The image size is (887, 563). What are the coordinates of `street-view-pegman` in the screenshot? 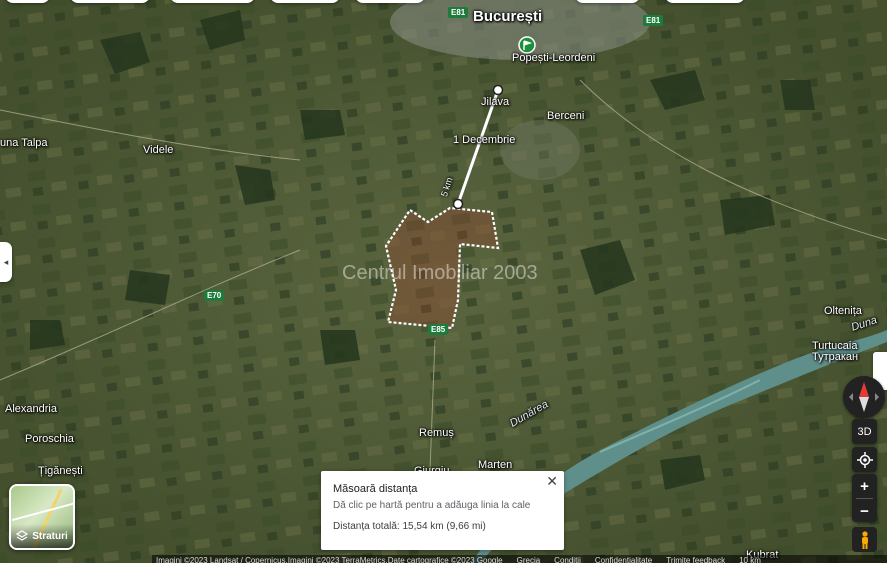 It's located at (864, 539).